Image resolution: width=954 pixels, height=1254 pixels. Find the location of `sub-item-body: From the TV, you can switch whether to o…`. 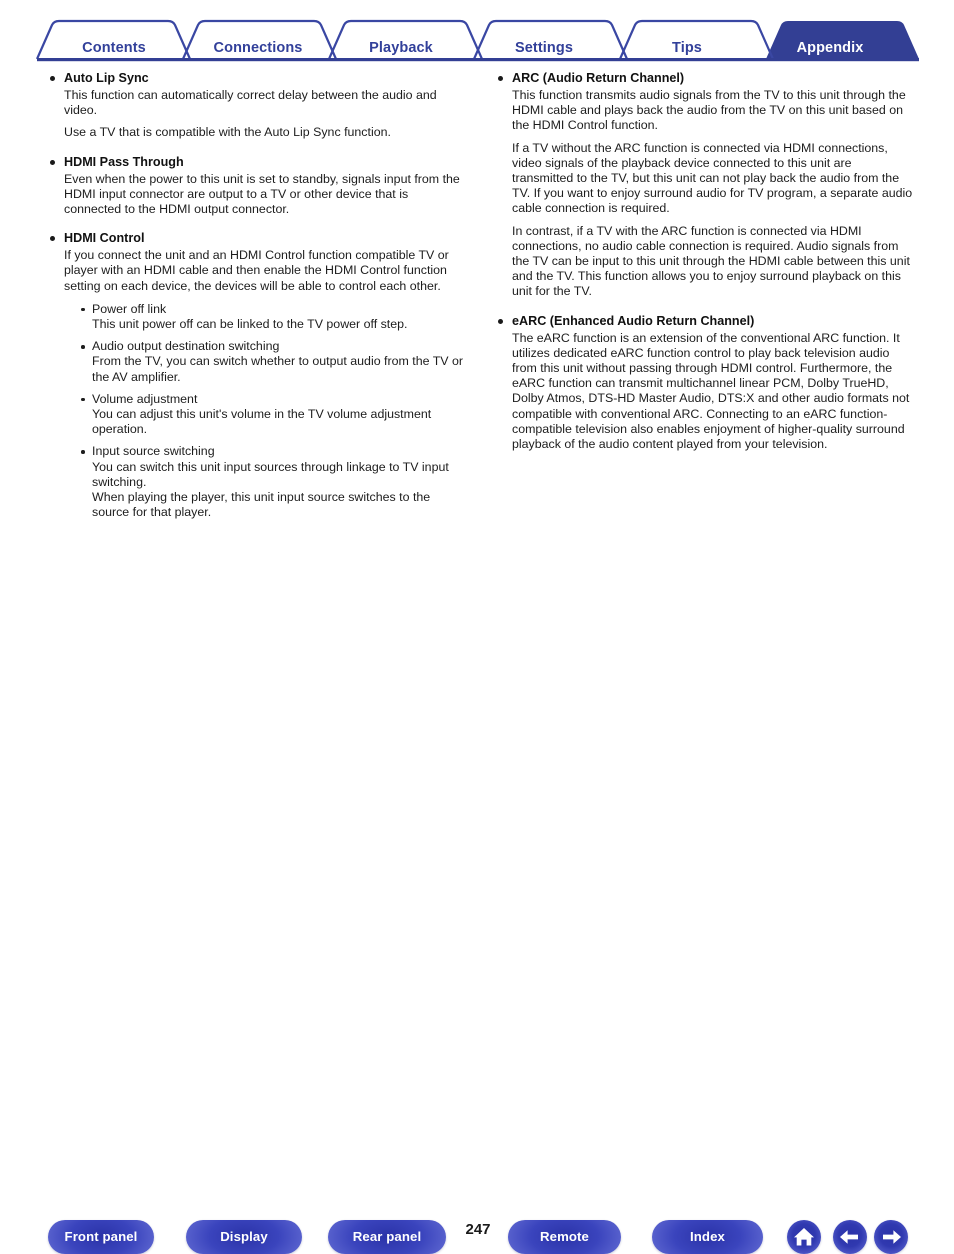

sub-item-body: From the TV, you can switch whether to o… is located at coordinates (277, 369).